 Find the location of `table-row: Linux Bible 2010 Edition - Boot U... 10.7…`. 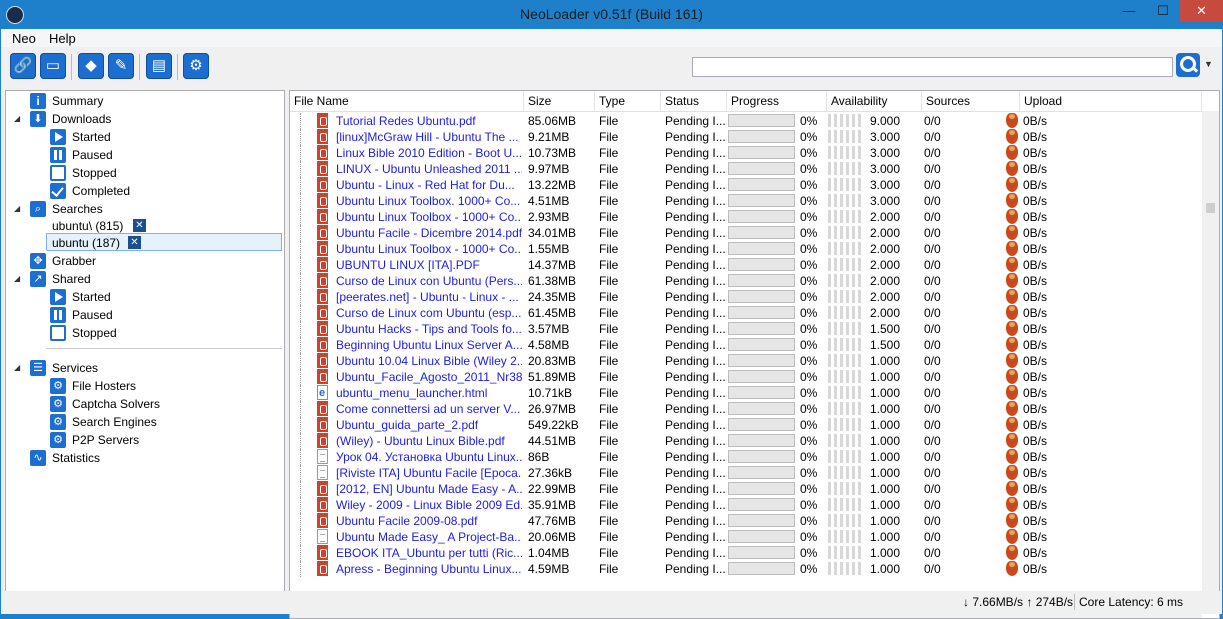

table-row: Linux Bible 2010 Edition - Boot U... 10.7… is located at coordinates (746, 153).